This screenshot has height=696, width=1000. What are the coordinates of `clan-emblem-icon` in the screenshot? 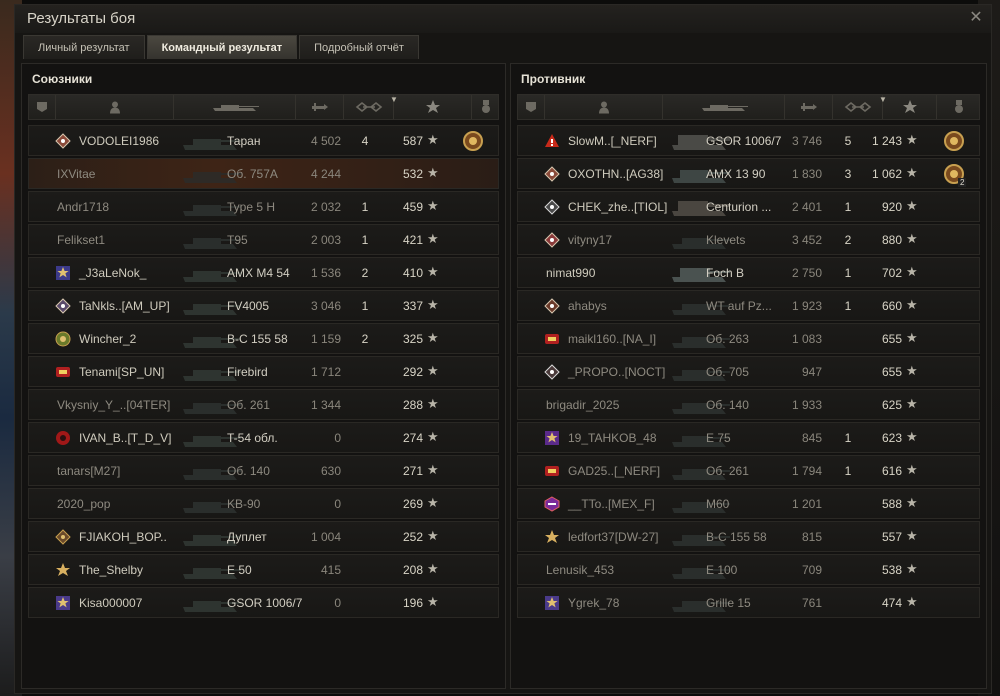 It's located at (531, 107).